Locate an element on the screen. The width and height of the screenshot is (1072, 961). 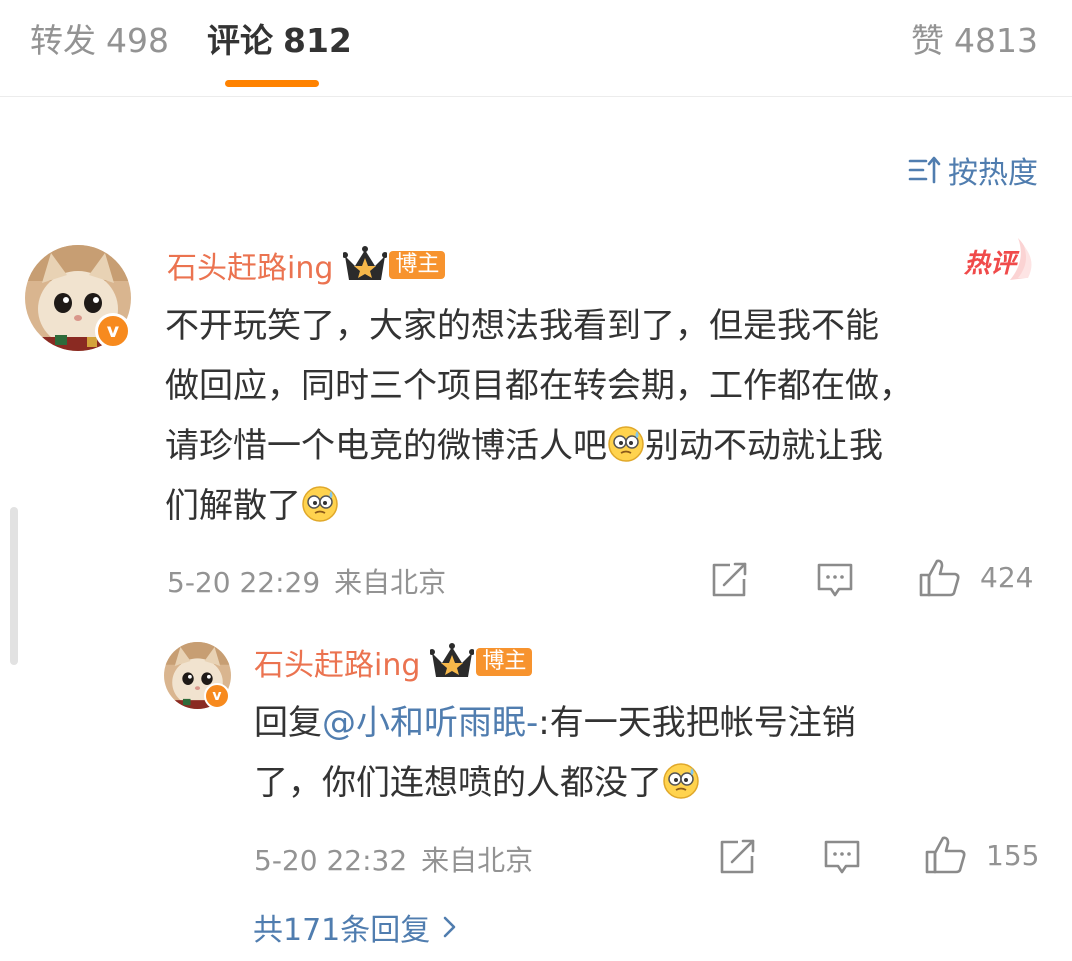
tab-comment-count: 812 is located at coordinates (317, 40).